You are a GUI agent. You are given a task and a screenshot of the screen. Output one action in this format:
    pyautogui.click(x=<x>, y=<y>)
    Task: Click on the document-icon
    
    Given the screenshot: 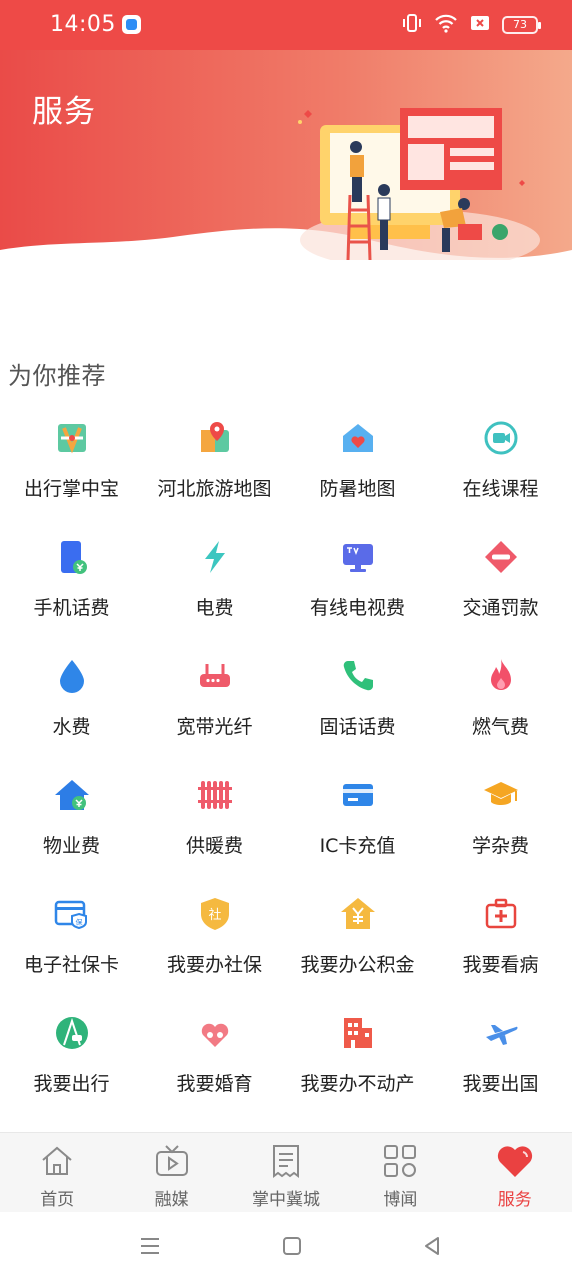 What is the action you would take?
    pyautogui.click(x=286, y=1161)
    